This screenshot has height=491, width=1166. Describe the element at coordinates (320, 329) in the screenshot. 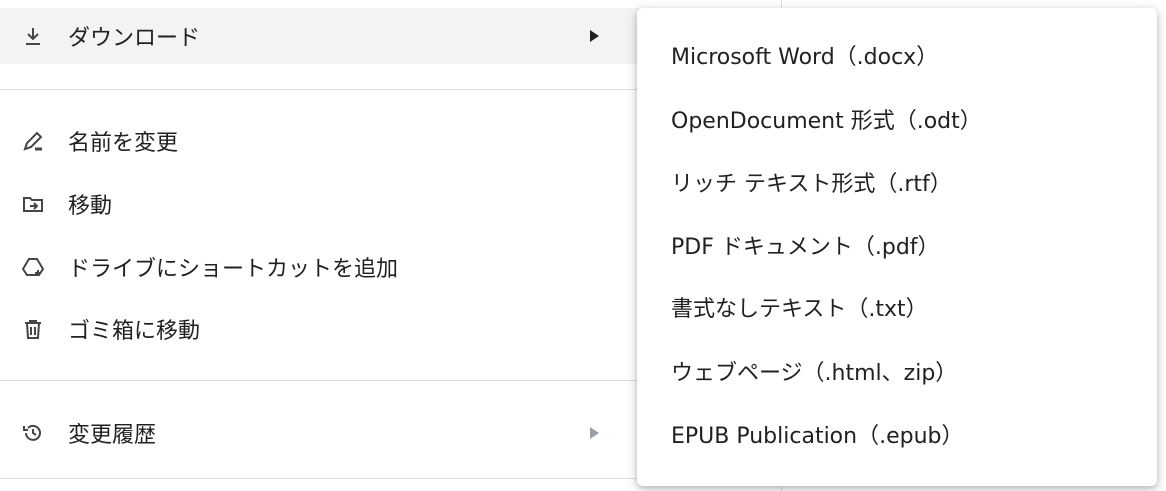

I see `menu-item-trash: ゴミ箱に移動` at that location.